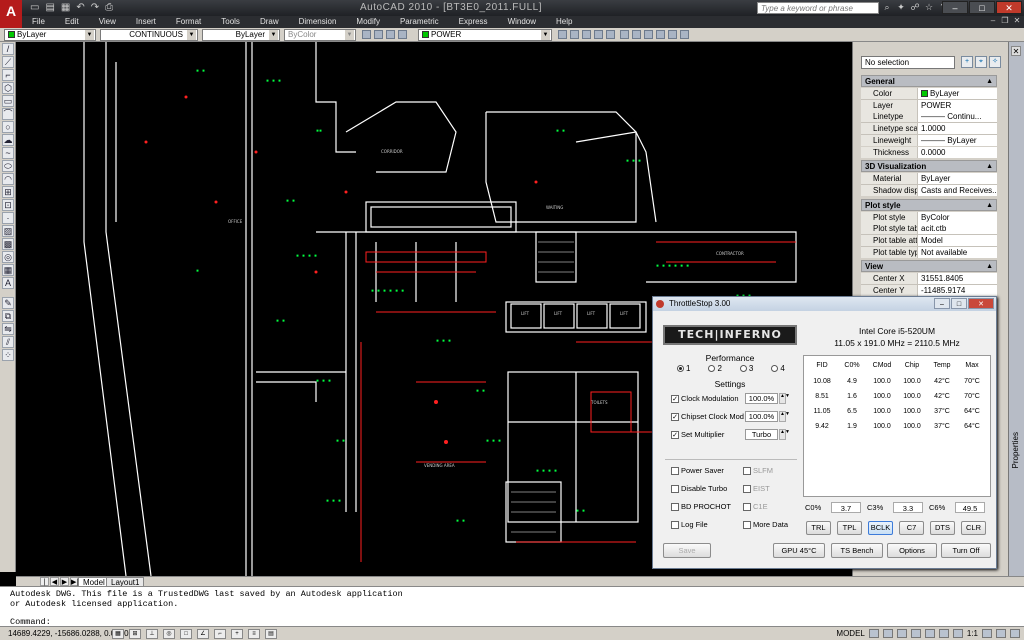 This screenshot has width=1024, height=640. Describe the element at coordinates (908, 62) in the screenshot. I see `selection-dropdown: No selection` at that location.